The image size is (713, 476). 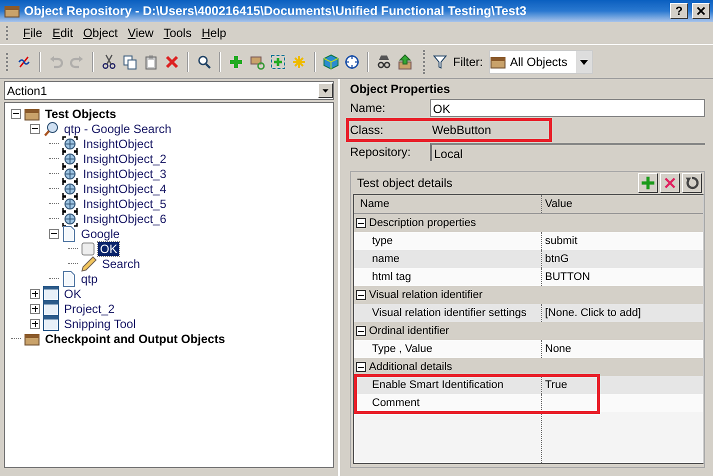 I want to click on property-value: [None. Click to add], so click(x=622, y=313).